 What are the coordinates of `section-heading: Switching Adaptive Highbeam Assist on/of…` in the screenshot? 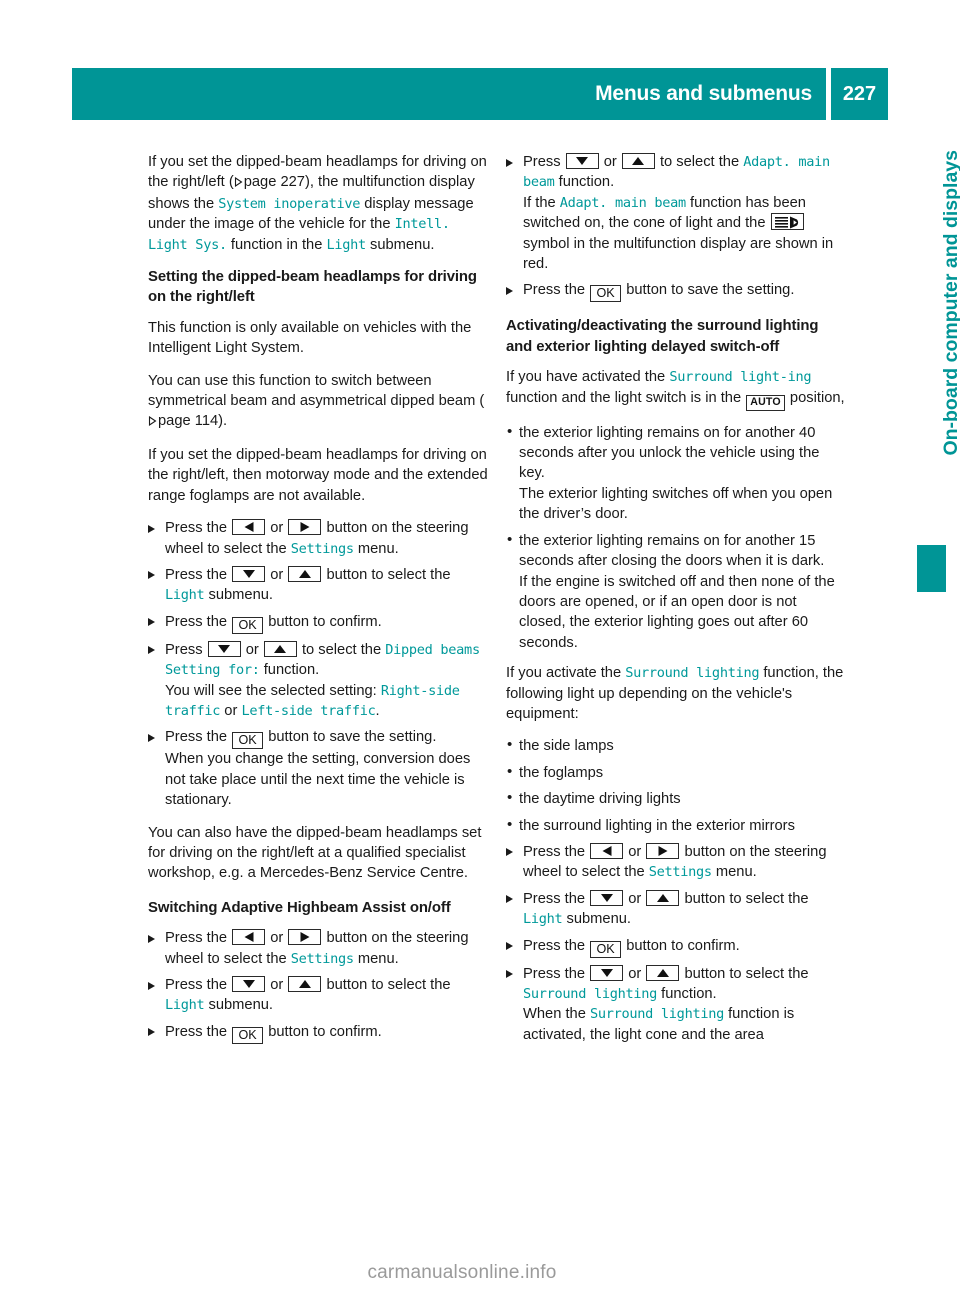 It's located at (299, 907).